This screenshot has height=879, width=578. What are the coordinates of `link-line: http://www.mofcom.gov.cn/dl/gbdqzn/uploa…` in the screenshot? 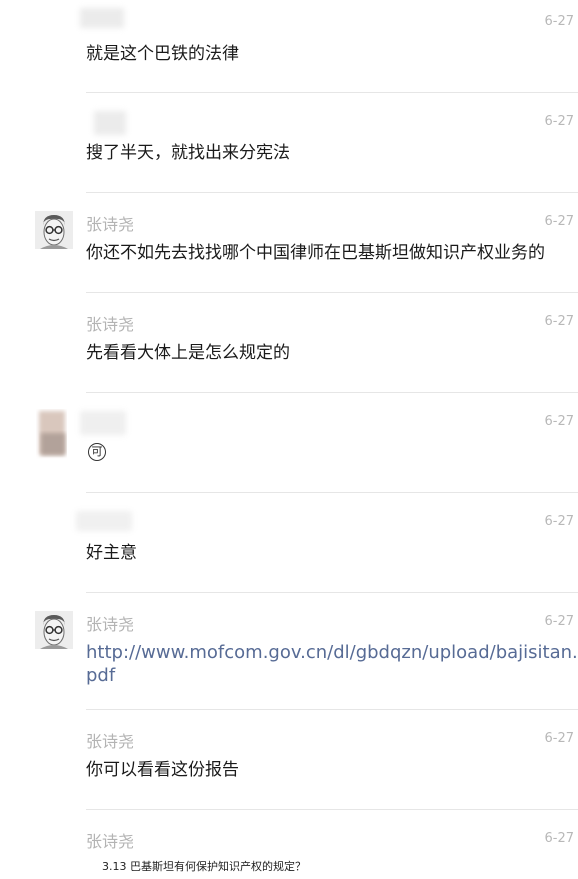 It's located at (332, 652).